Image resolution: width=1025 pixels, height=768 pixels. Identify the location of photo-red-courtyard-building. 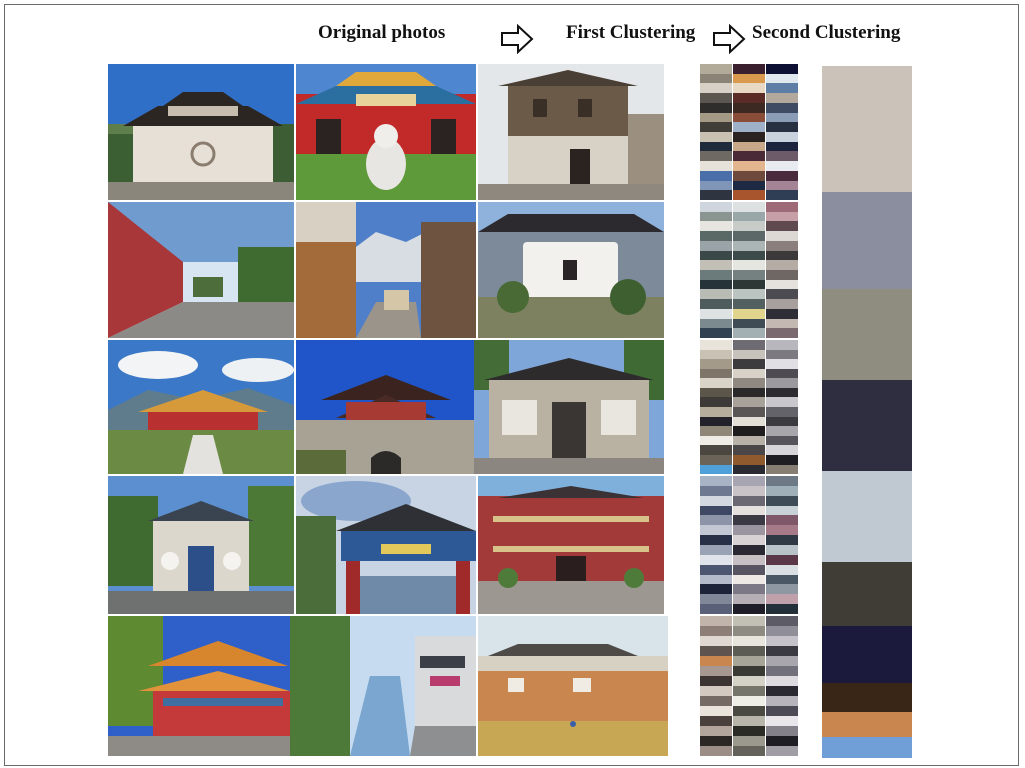
(571, 545).